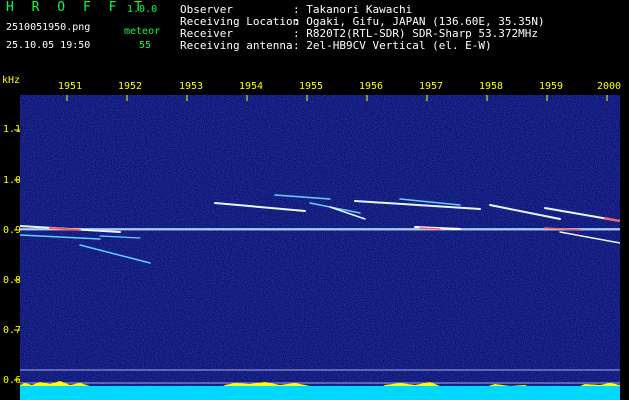 The width and height of the screenshot is (629, 400). I want to click on x-tick-label: 1955, so click(311, 86).